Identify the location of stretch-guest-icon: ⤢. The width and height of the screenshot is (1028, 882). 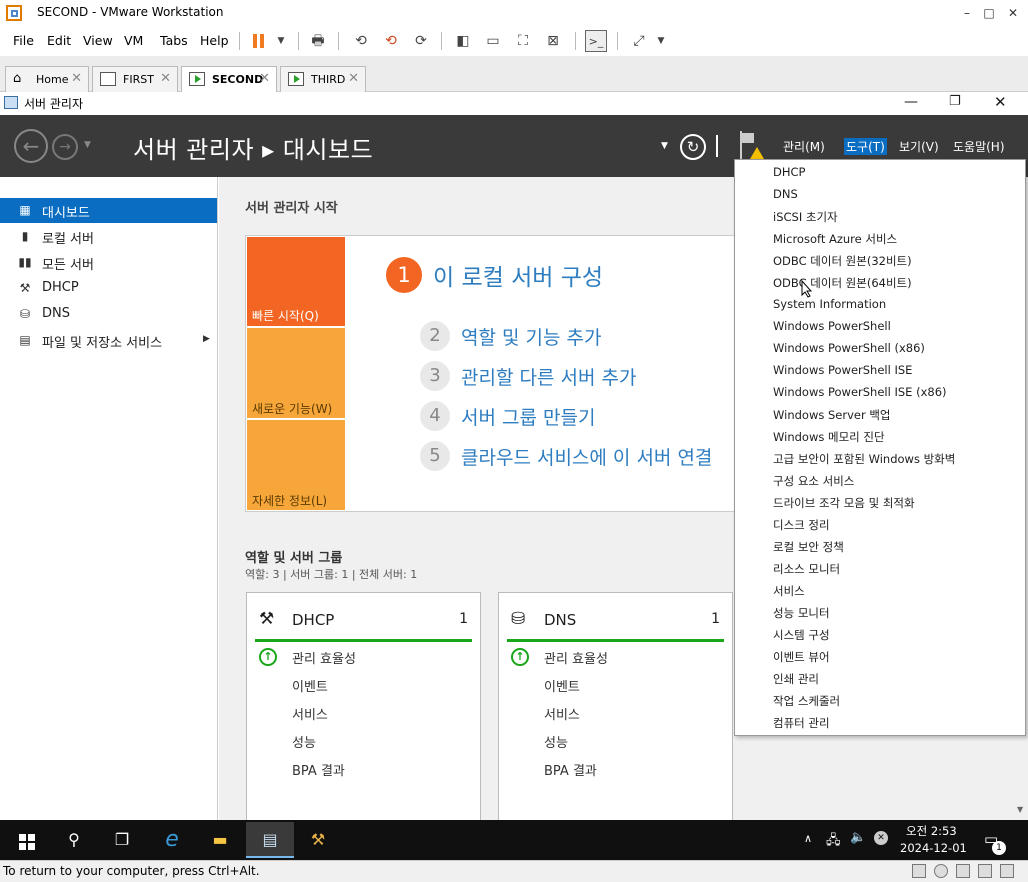
(639, 41).